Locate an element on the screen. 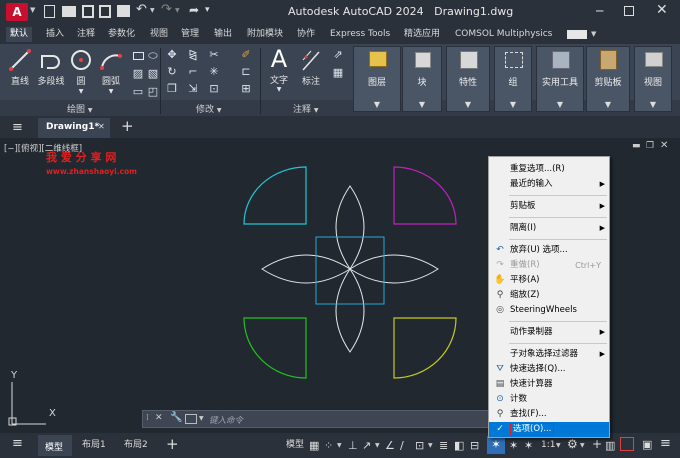 The height and width of the screenshot is (458, 680). stretch-icon: ⇲ is located at coordinates (193, 89).